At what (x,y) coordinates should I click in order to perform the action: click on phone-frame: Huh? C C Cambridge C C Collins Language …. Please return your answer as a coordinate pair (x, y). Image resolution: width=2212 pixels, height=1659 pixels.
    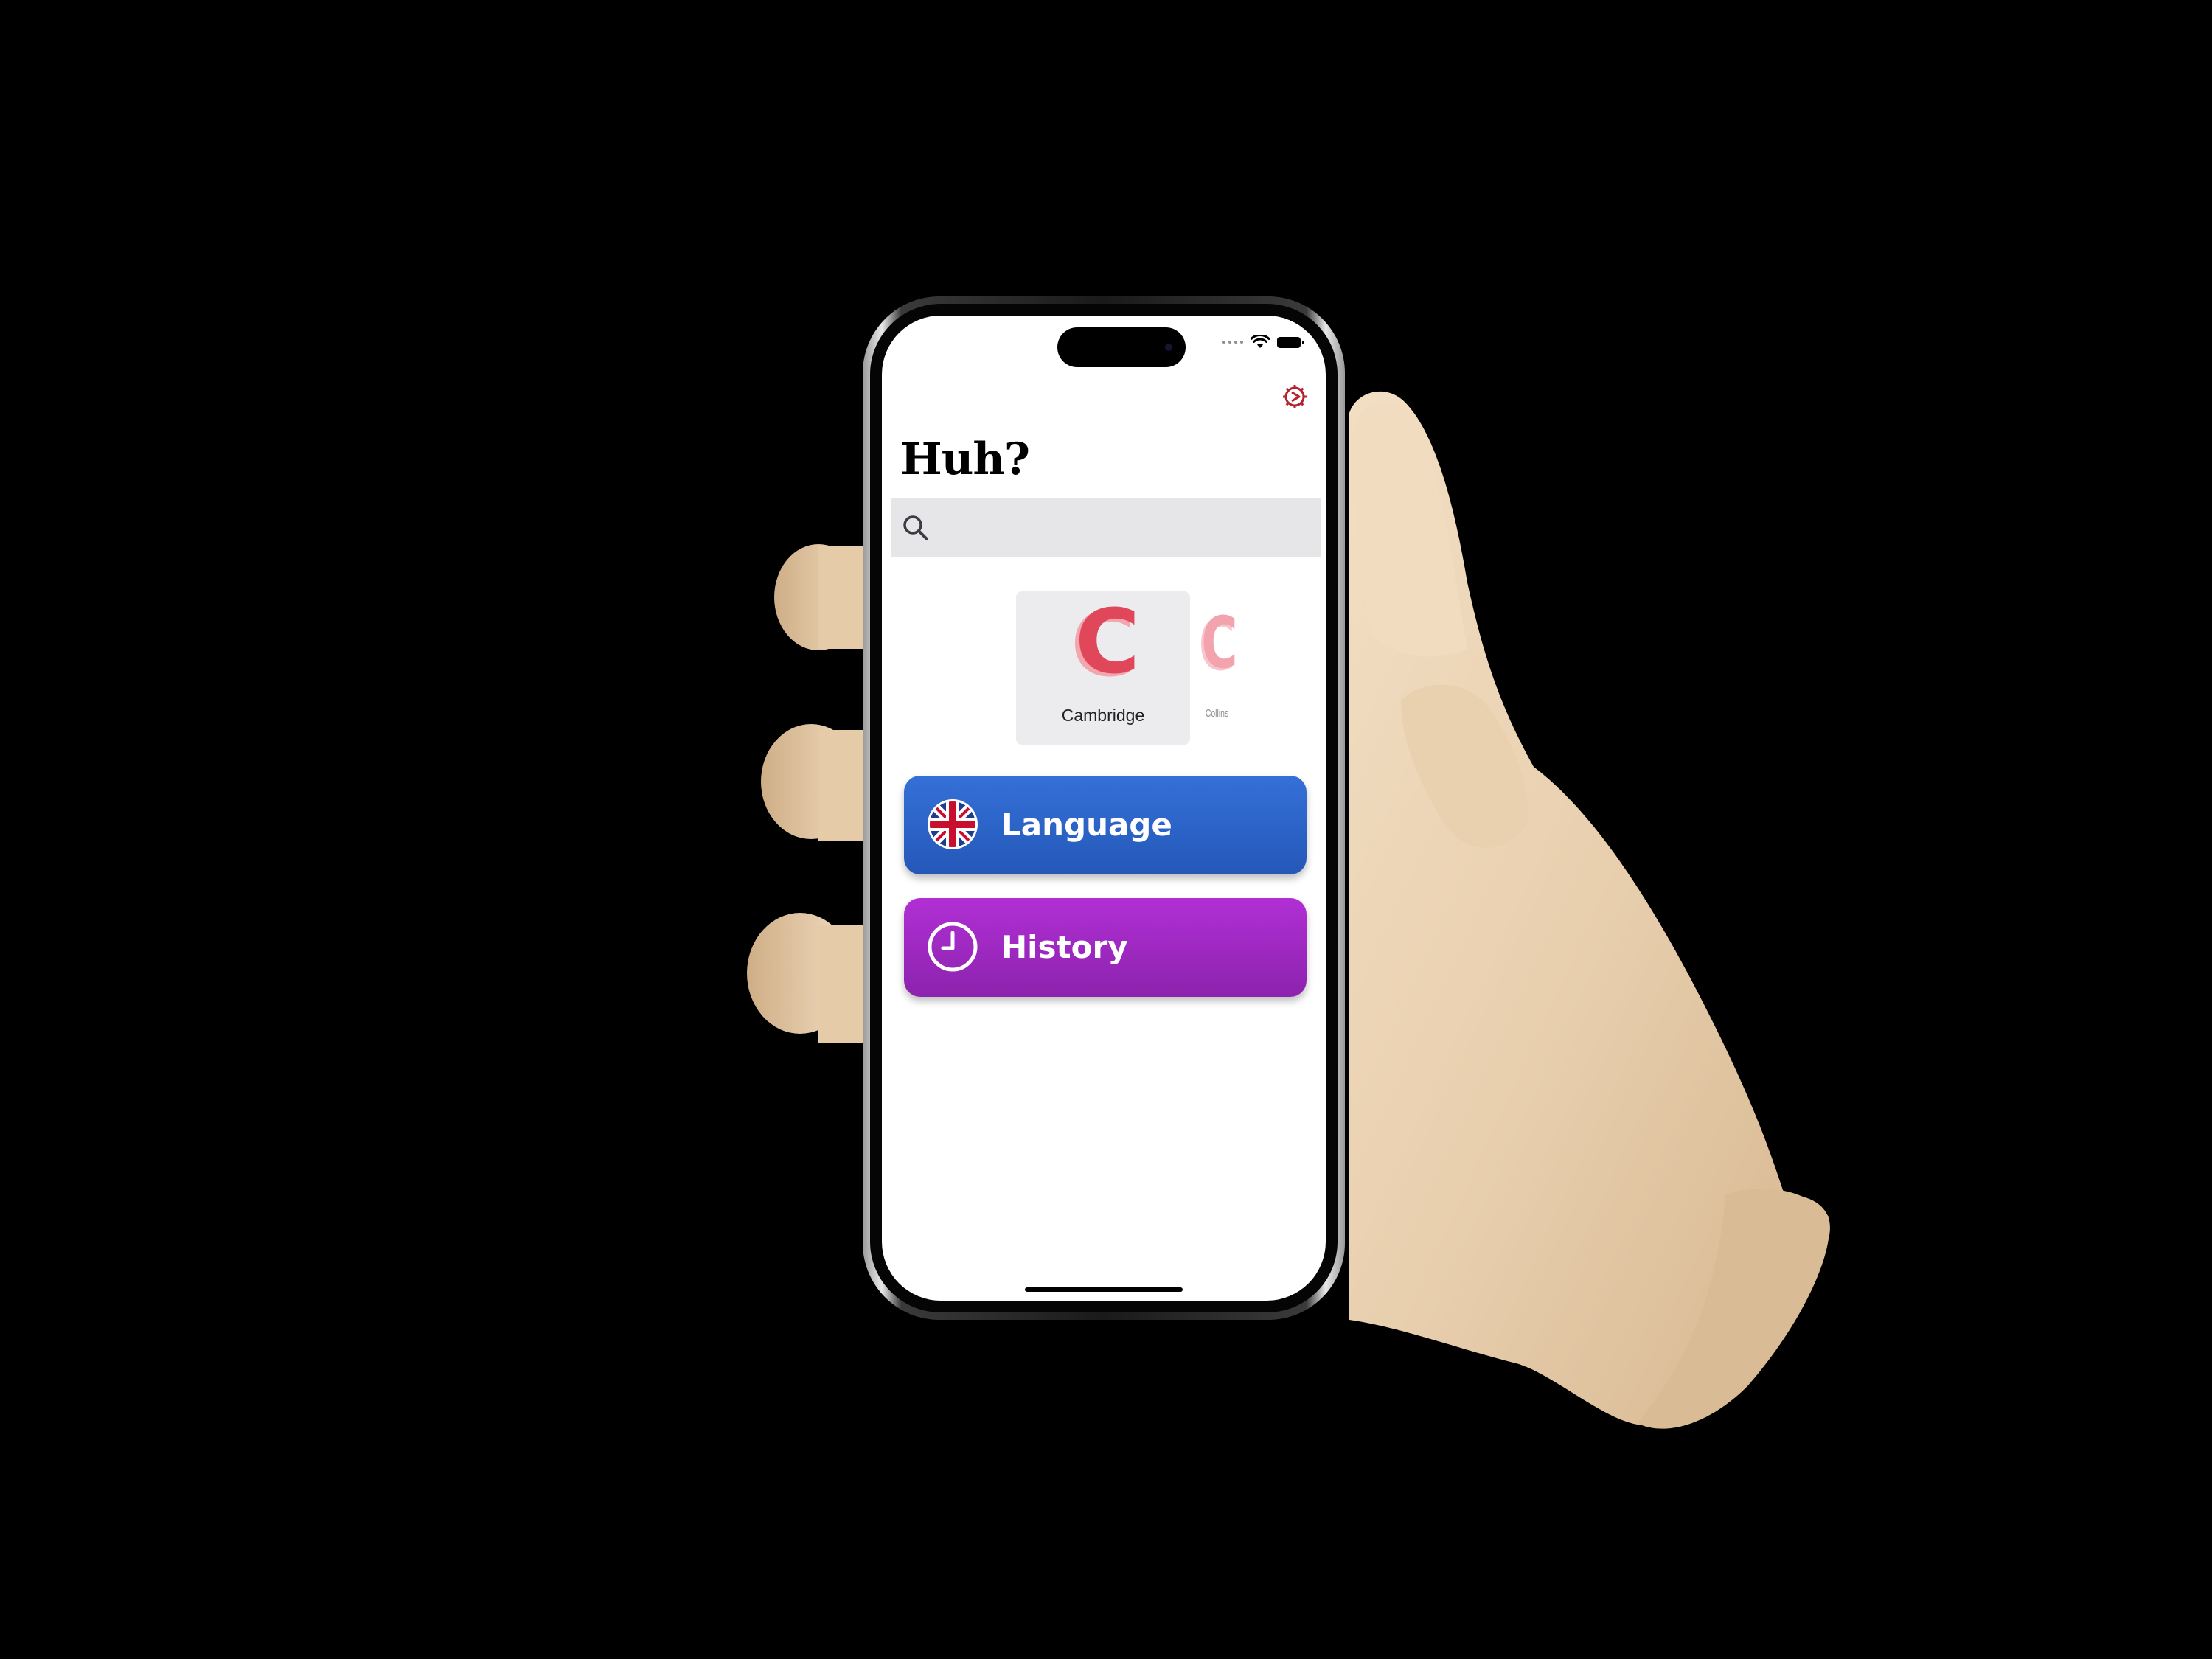
    Looking at the image, I should click on (1104, 808).